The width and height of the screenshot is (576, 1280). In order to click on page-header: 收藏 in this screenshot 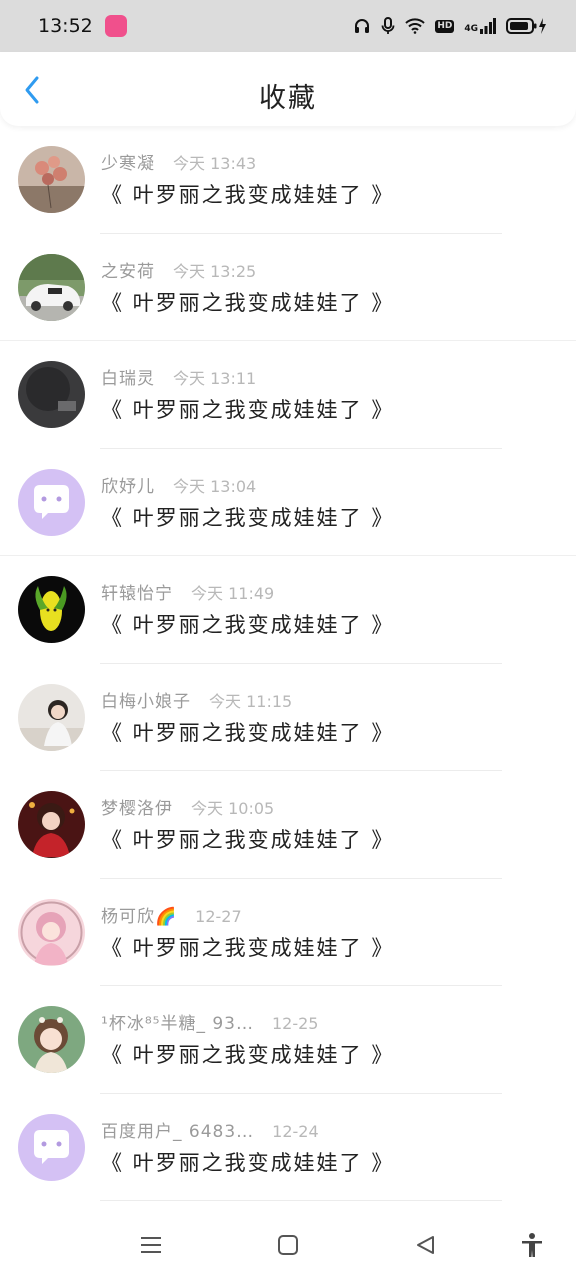, I will do `click(288, 89)`.